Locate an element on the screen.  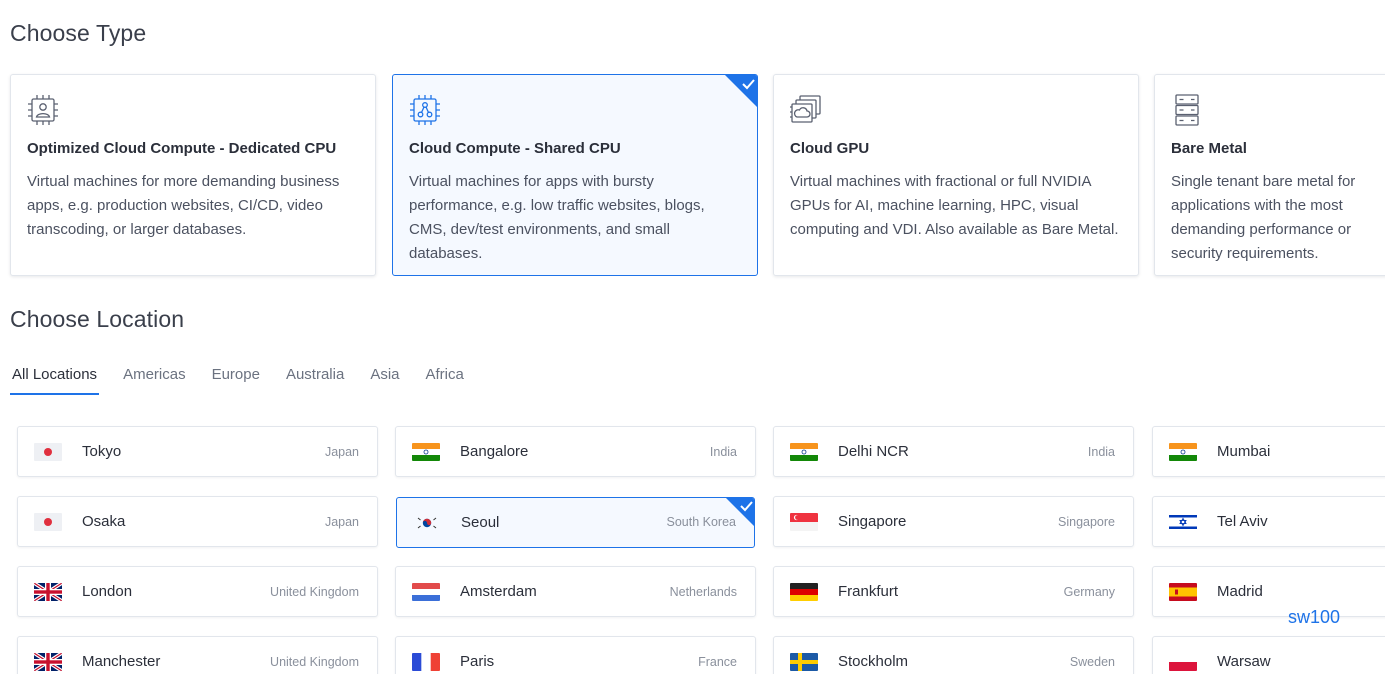
type-name: Cloud Compute - Shared CPU is located at coordinates (515, 148).